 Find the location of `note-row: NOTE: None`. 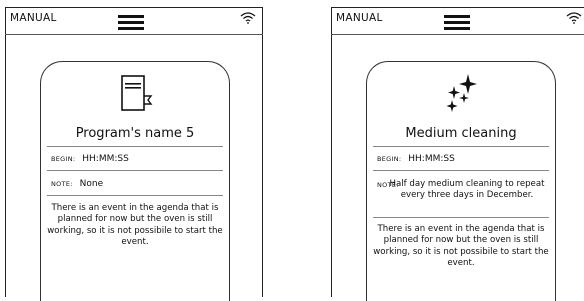

note-row: NOTE: None is located at coordinates (77, 184).